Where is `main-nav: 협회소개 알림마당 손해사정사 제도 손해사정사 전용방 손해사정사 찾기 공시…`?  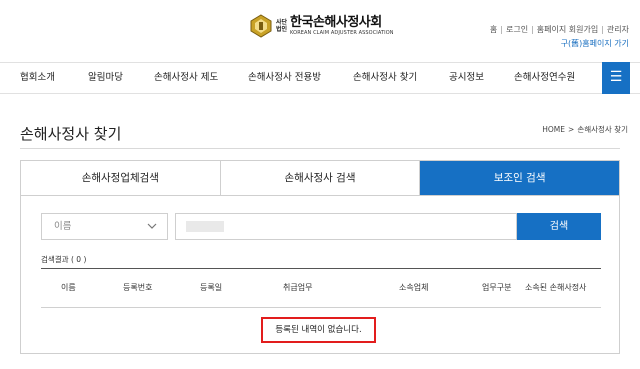 main-nav: 협회소개 알림마당 손해사정사 제도 손해사정사 전용방 손해사정사 찾기 공시… is located at coordinates (320, 78).